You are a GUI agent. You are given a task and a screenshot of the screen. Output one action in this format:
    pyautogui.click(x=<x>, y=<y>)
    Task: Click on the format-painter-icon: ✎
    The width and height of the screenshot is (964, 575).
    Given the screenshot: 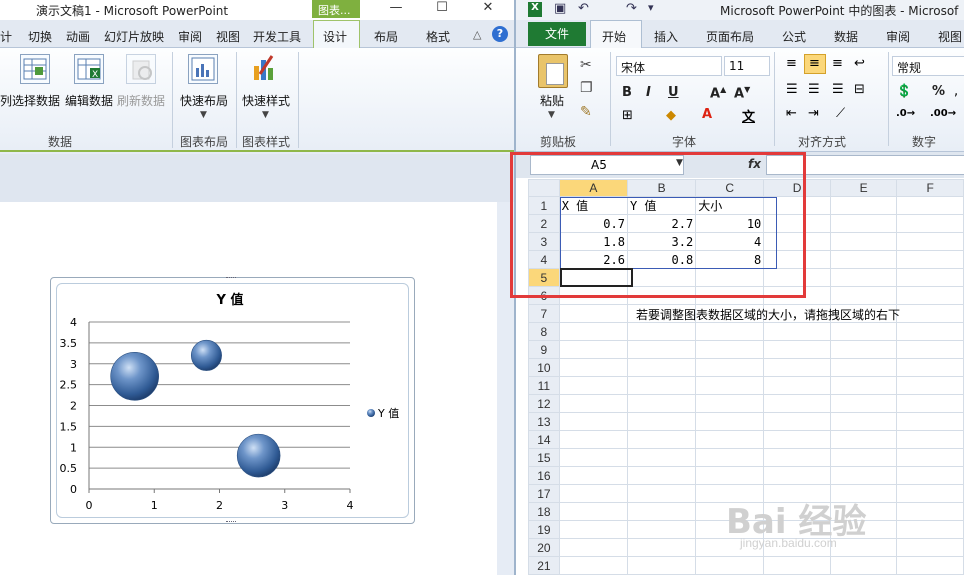 What is the action you would take?
    pyautogui.click(x=586, y=112)
    